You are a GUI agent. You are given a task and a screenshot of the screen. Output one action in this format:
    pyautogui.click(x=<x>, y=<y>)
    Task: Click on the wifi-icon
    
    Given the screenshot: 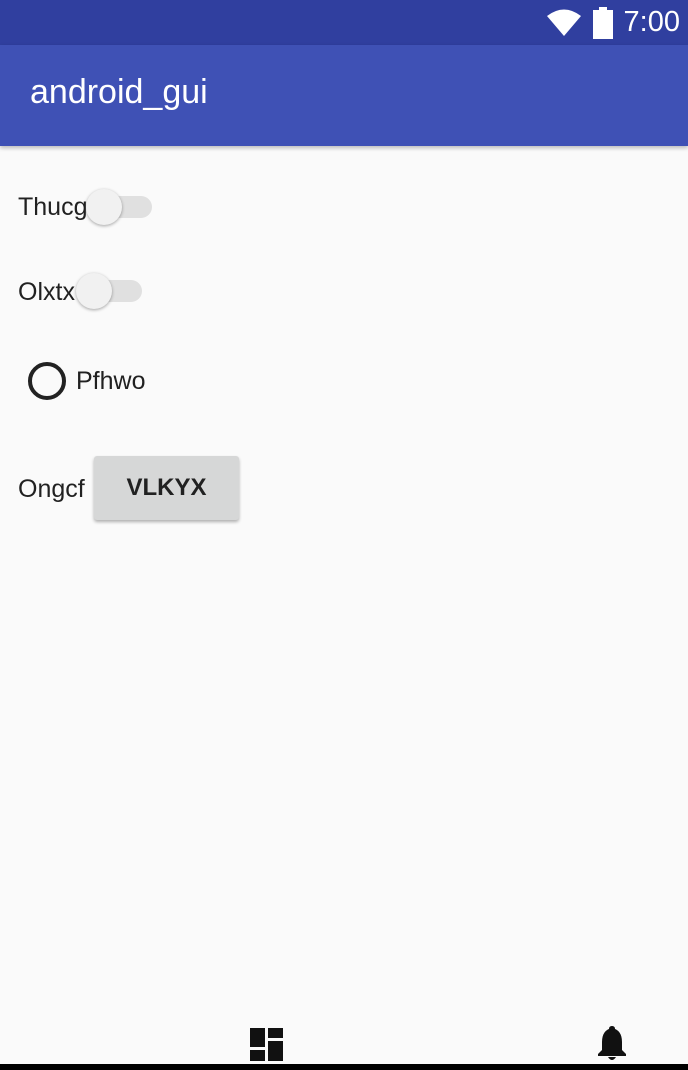 What is the action you would take?
    pyautogui.click(x=563, y=22)
    